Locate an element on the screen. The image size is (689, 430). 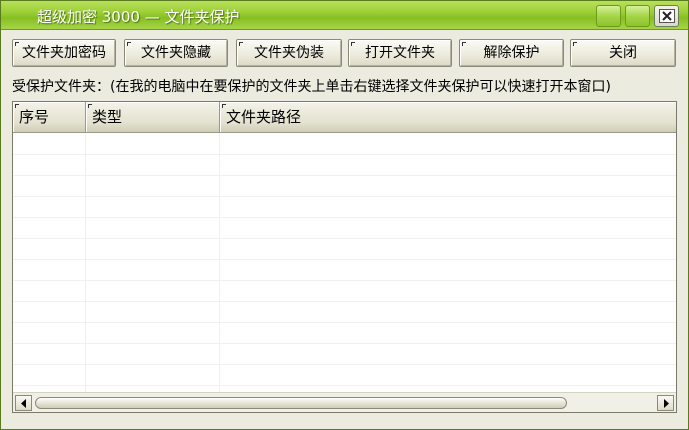
column-header-index: 序号 is located at coordinates (49, 117).